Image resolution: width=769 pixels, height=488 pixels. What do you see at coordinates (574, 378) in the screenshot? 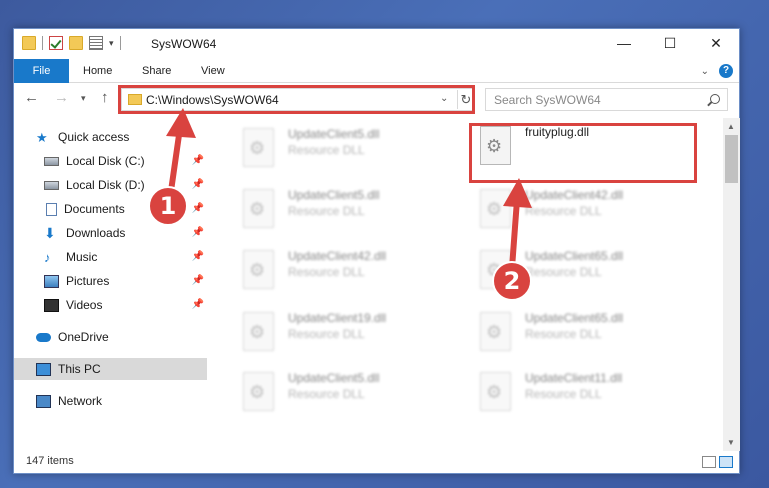
I see `file-name: UpdateClient11.dll` at bounding box center [574, 378].